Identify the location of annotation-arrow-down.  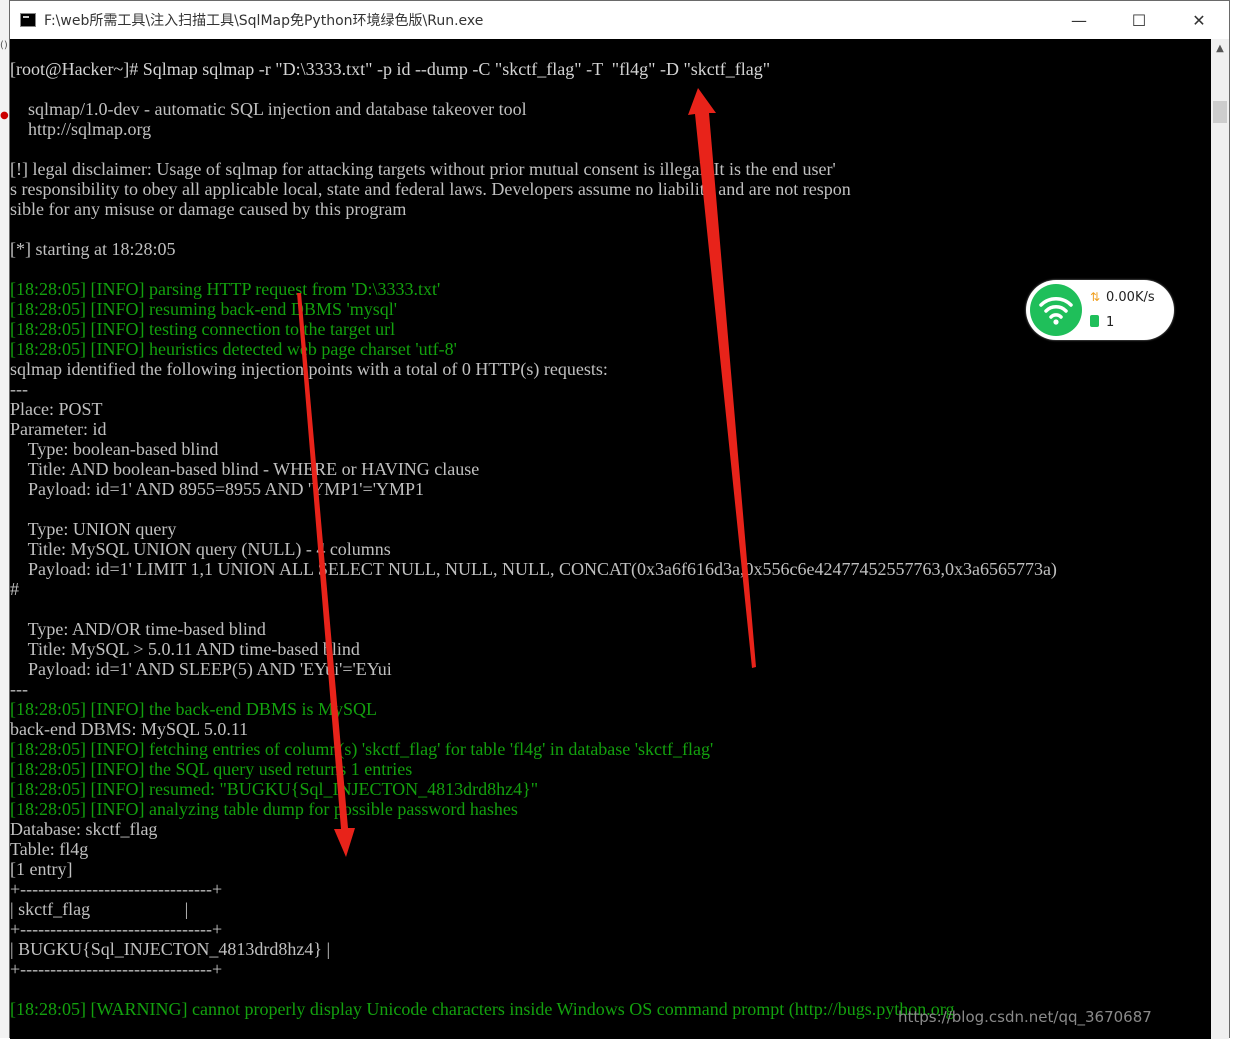
(326, 575).